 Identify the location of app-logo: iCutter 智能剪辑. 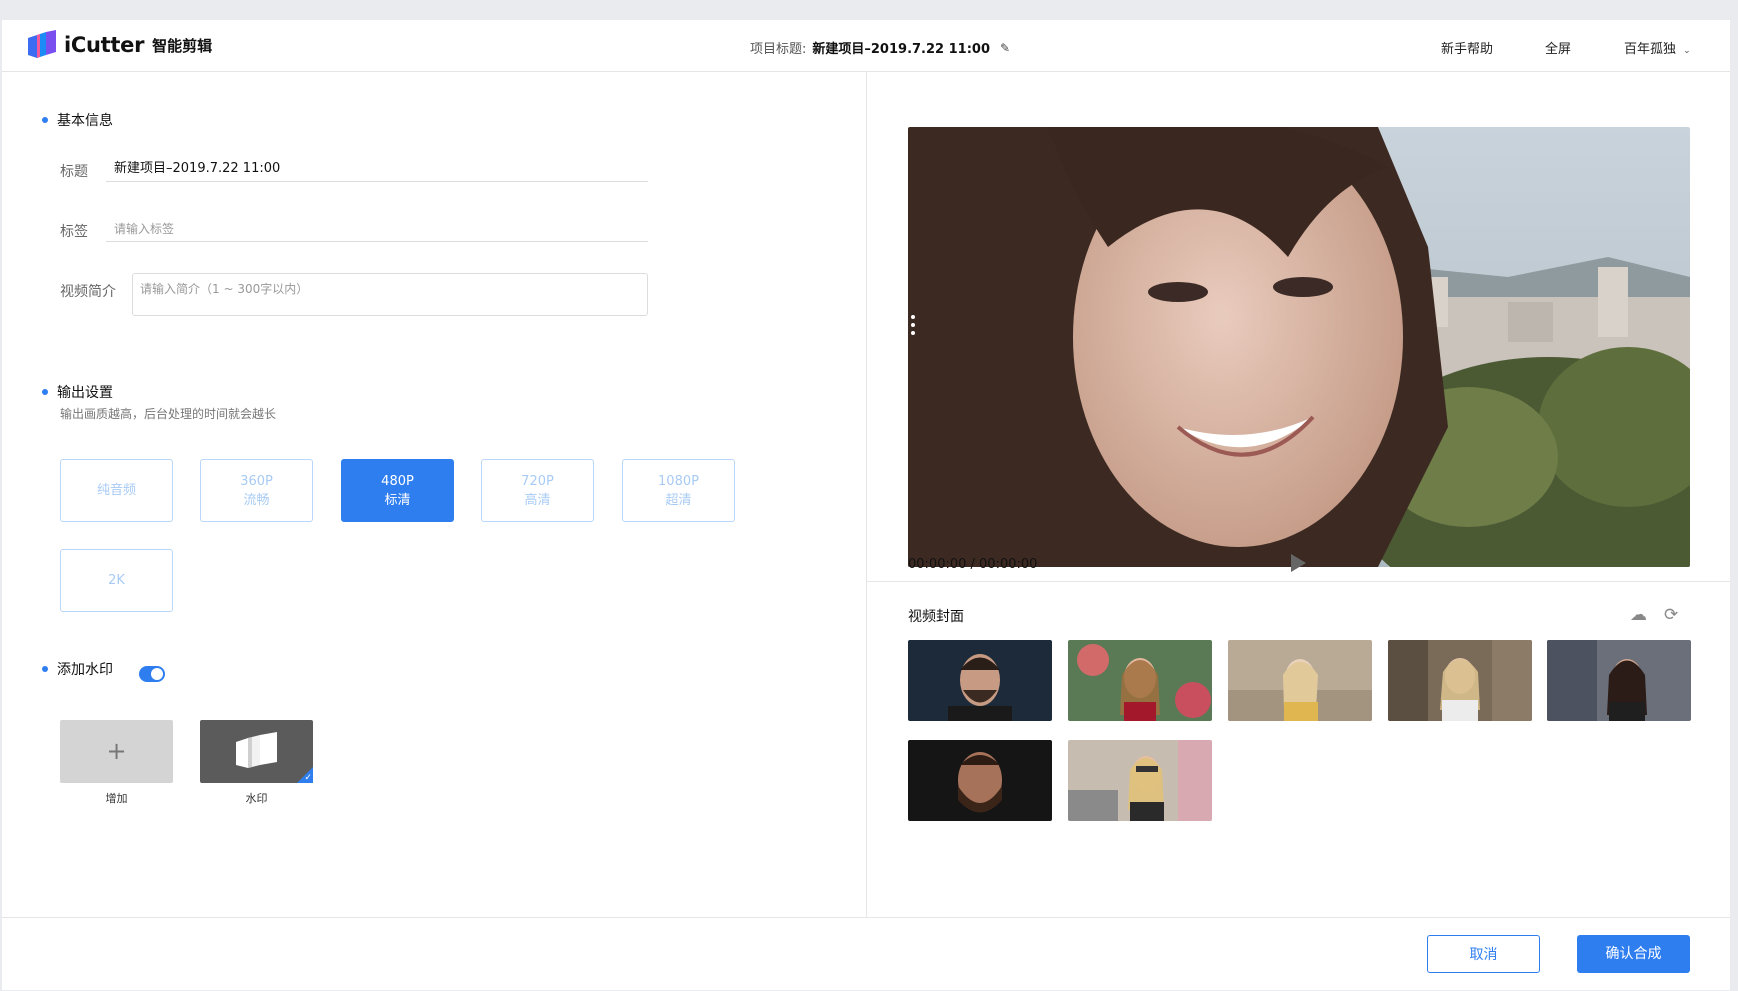
(119, 45).